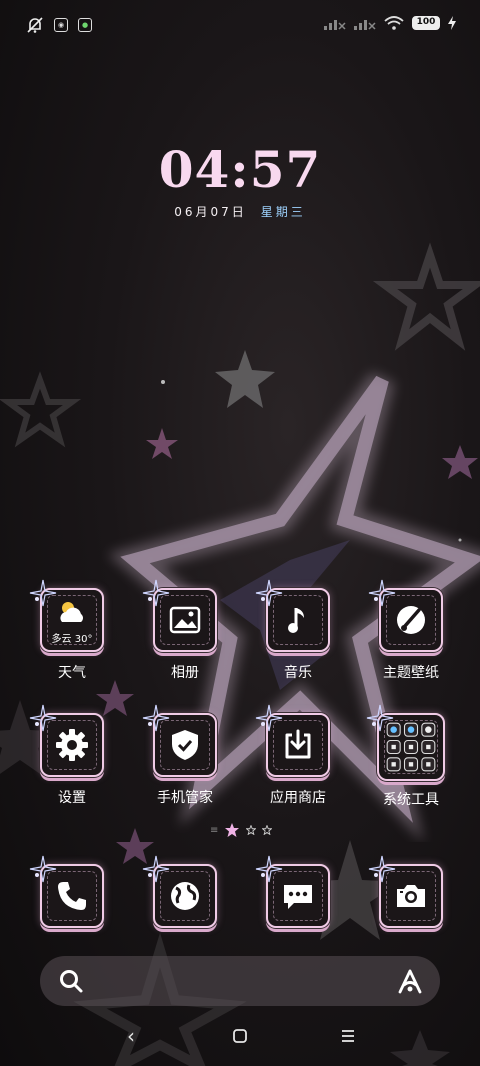 The image size is (480, 1066). Describe the element at coordinates (72, 673) in the screenshot. I see `app-label: 天气` at that location.